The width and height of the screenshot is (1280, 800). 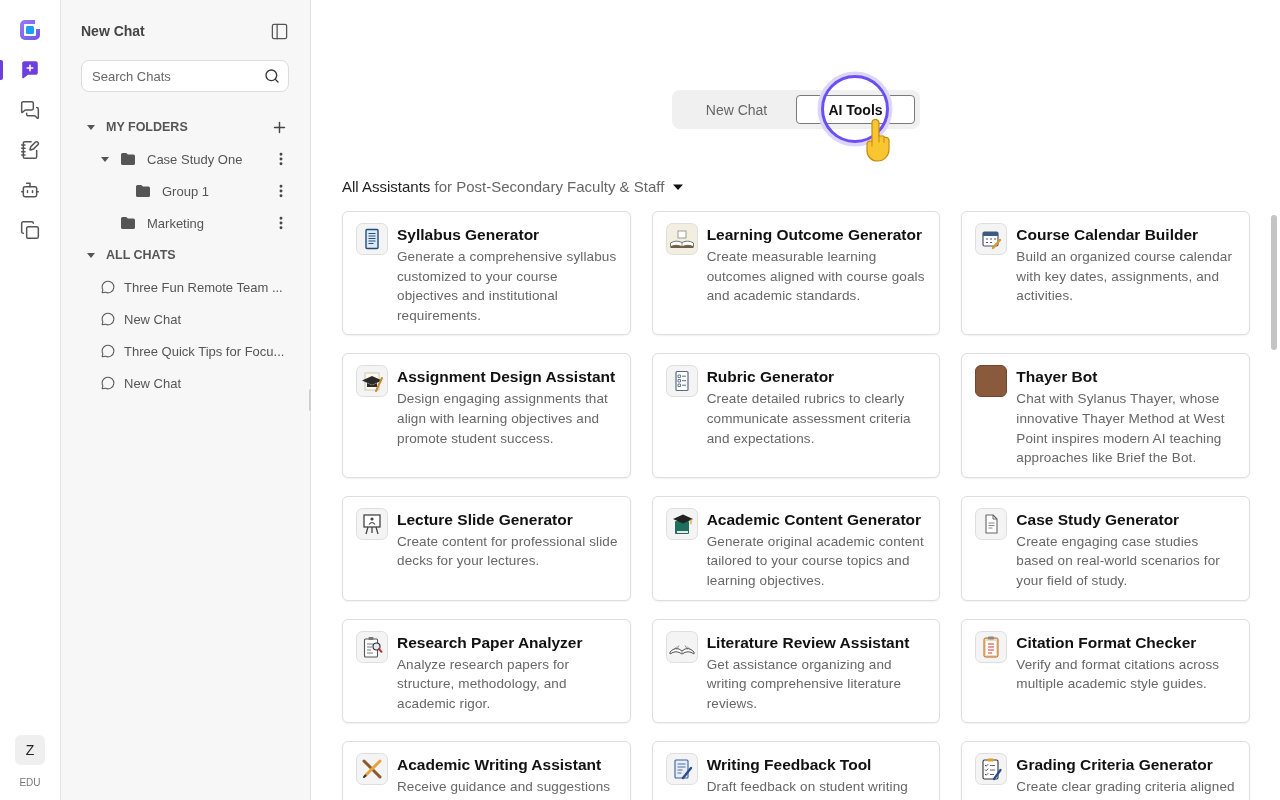 What do you see at coordinates (1125, 277) in the screenshot?
I see `card-description: Build an organized course calendar with key dates, assignments, and activities.` at bounding box center [1125, 277].